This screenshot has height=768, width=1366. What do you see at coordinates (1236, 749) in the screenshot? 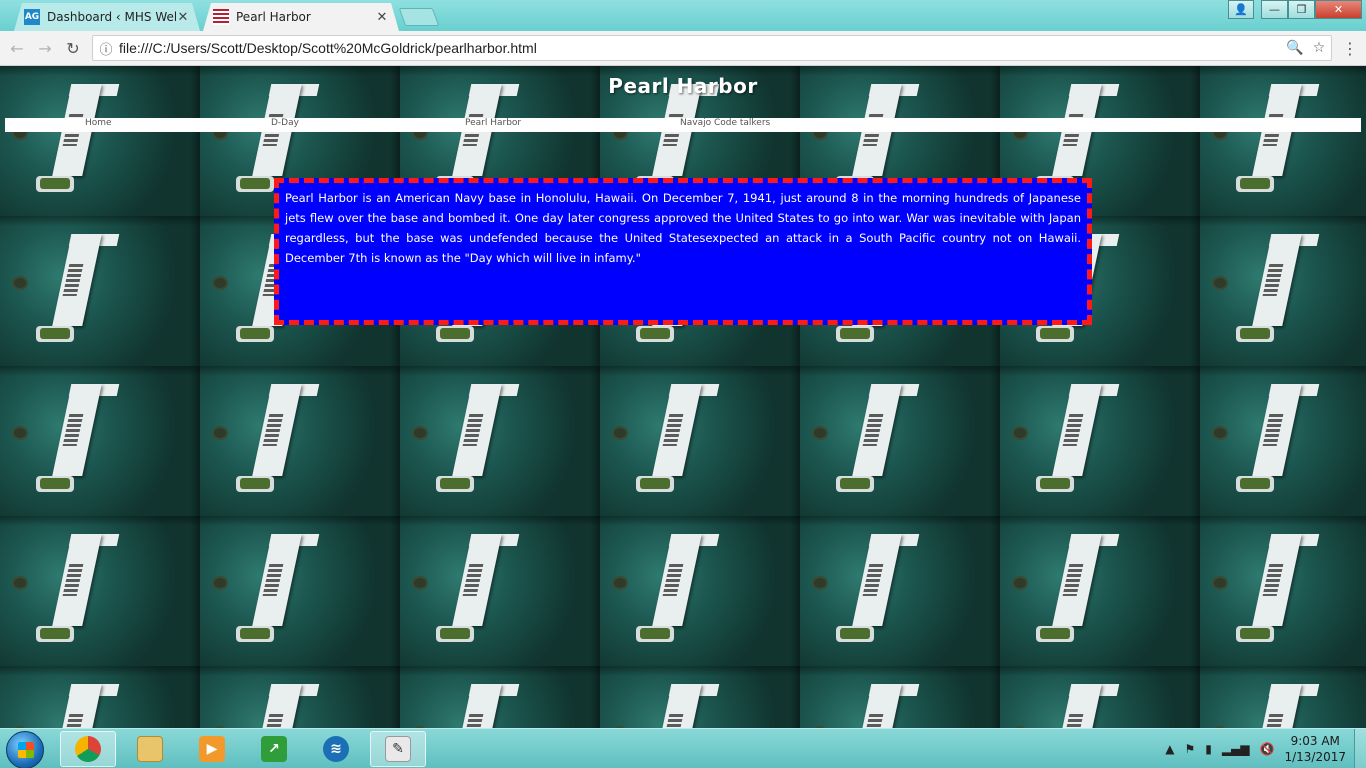
I see `signal-icon: ▂▄▆` at bounding box center [1236, 749].